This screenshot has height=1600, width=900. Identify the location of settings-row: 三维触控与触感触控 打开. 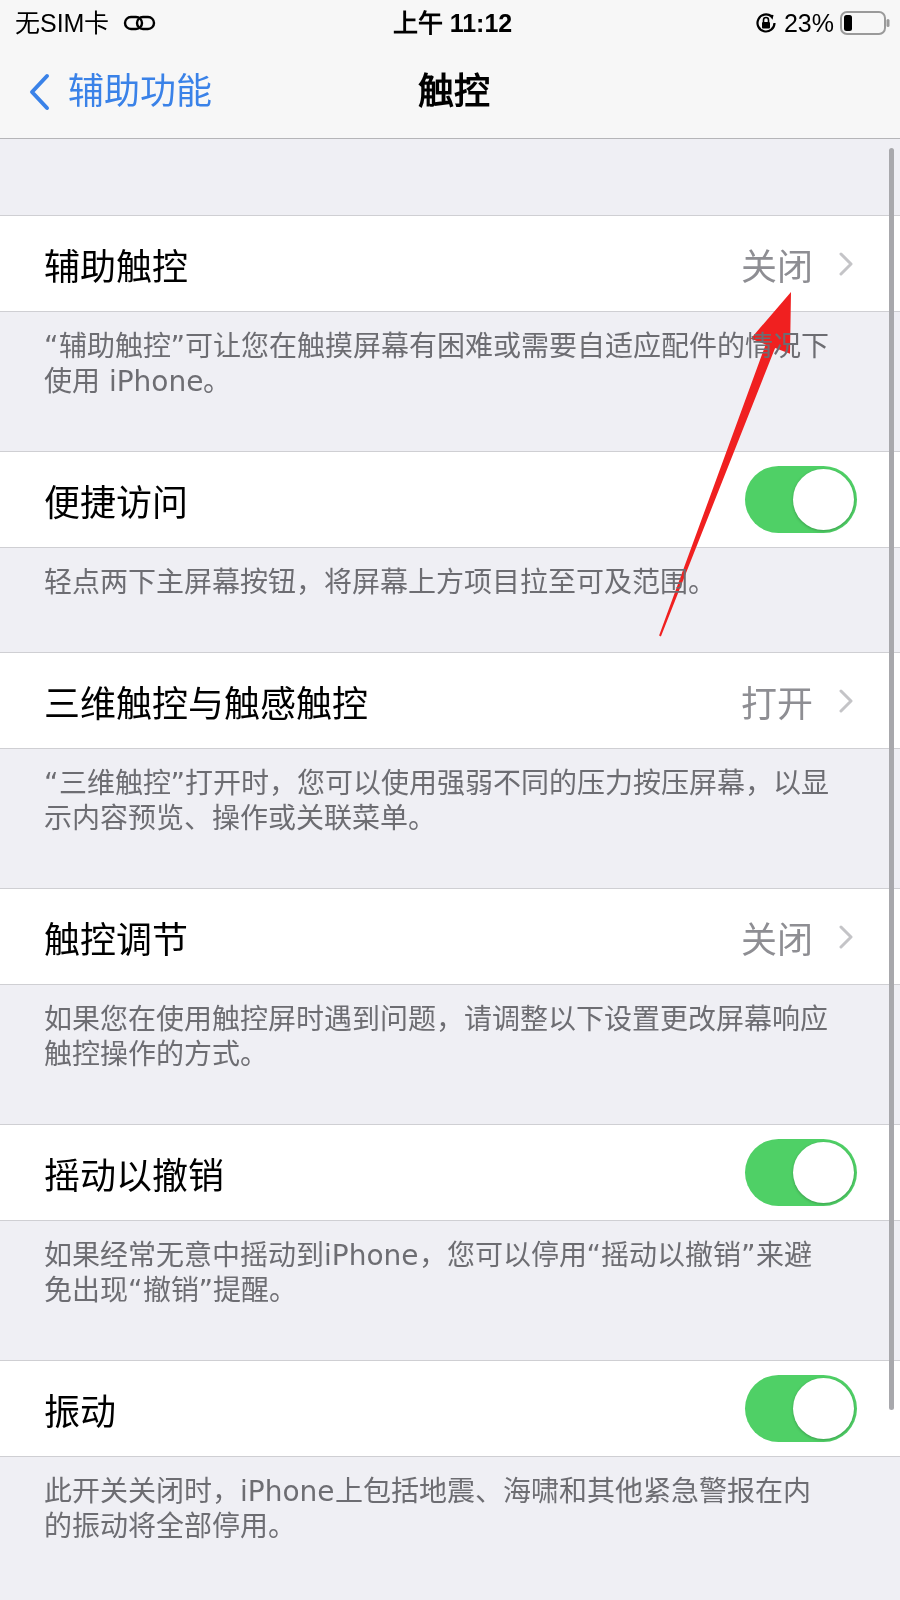
(450, 700).